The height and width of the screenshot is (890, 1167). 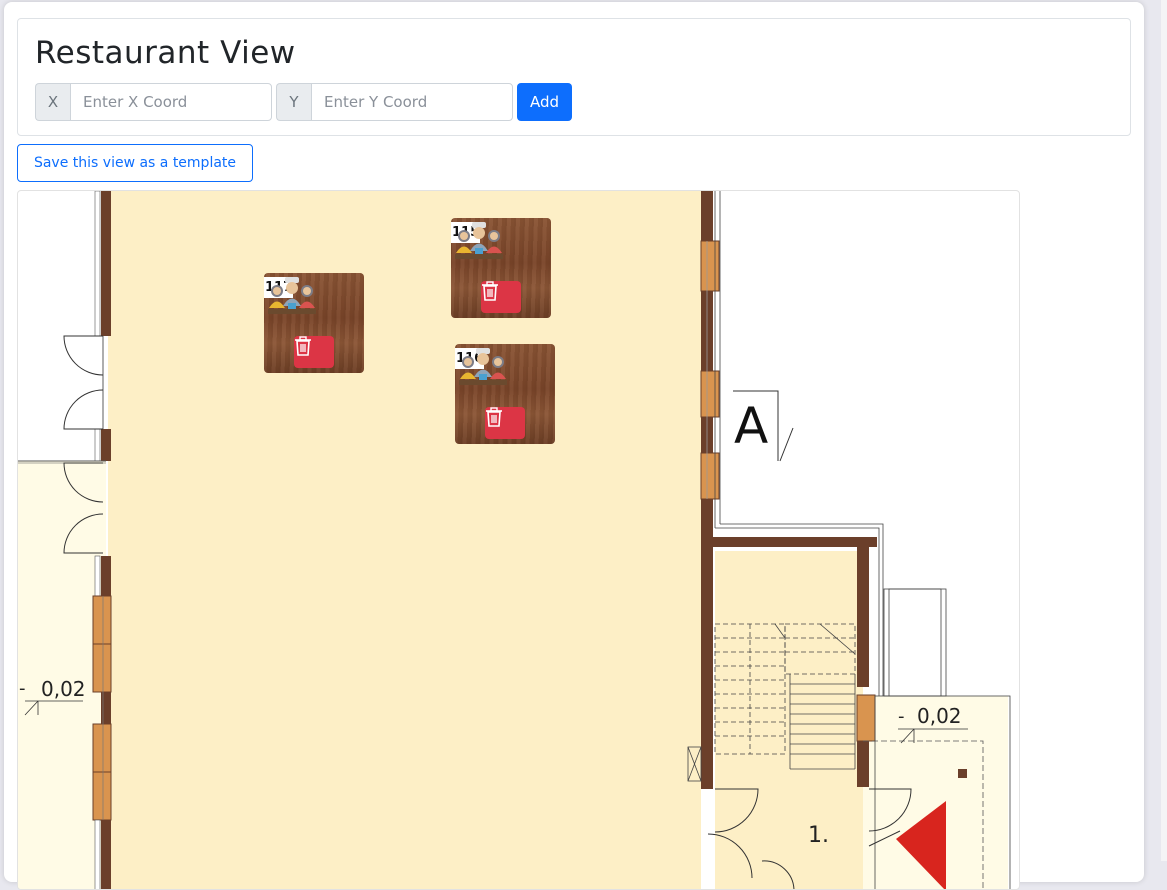 What do you see at coordinates (501, 268) in the screenshot?
I see `table-card: 115` at bounding box center [501, 268].